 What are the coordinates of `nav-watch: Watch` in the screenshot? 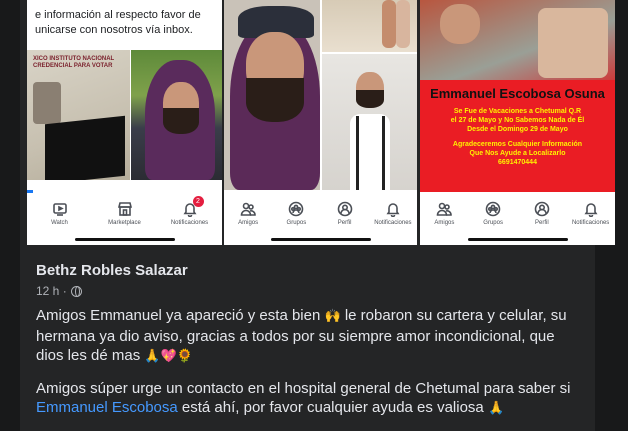 It's located at (60, 213).